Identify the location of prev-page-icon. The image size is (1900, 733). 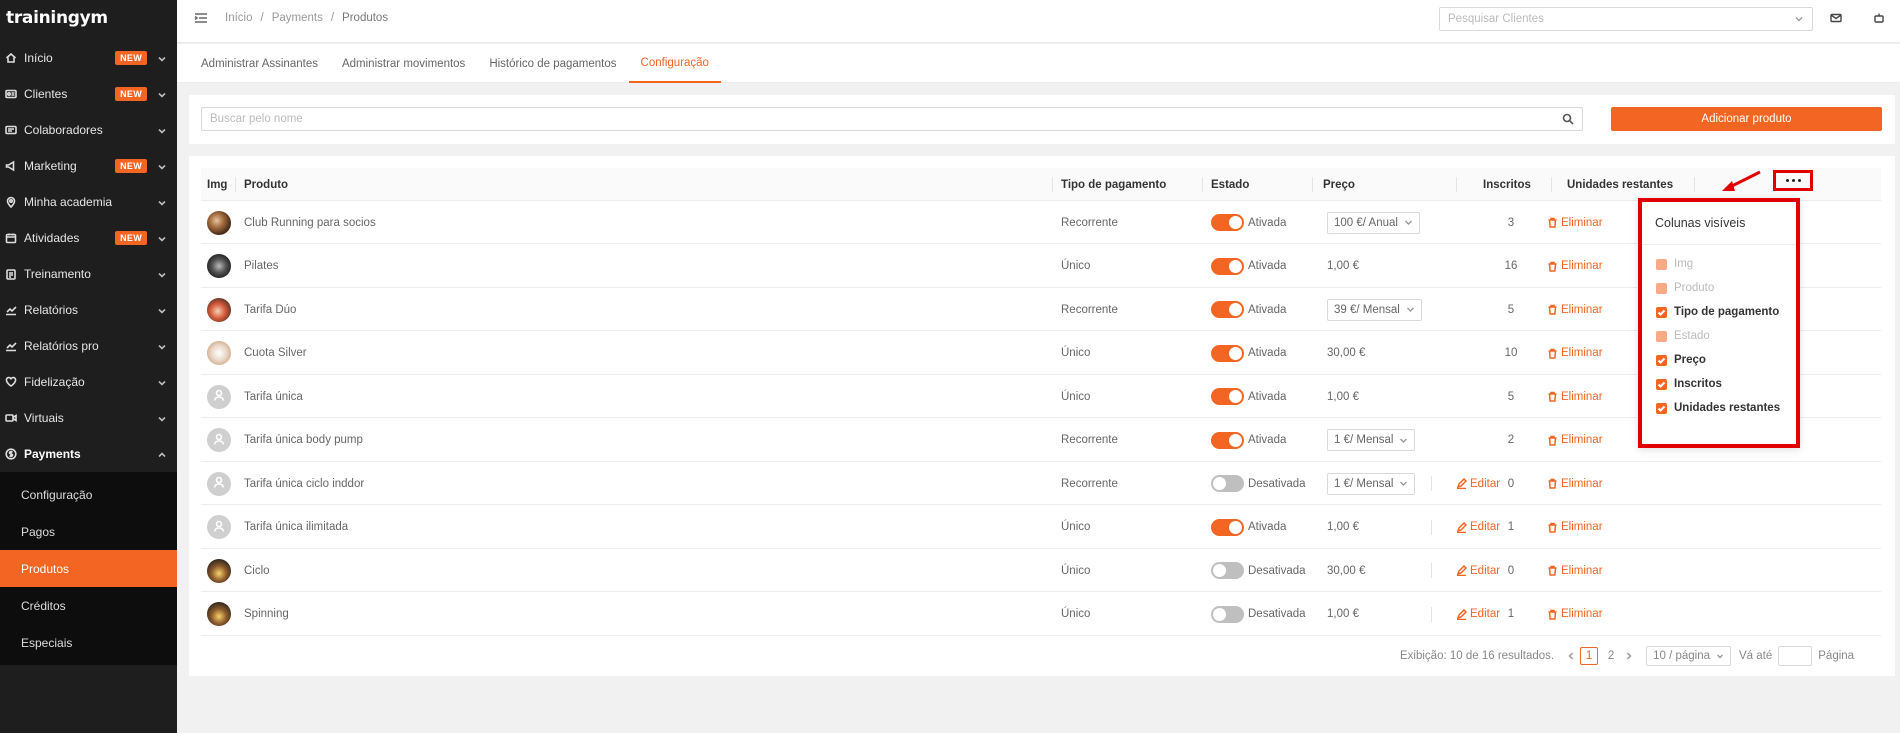
(1571, 656).